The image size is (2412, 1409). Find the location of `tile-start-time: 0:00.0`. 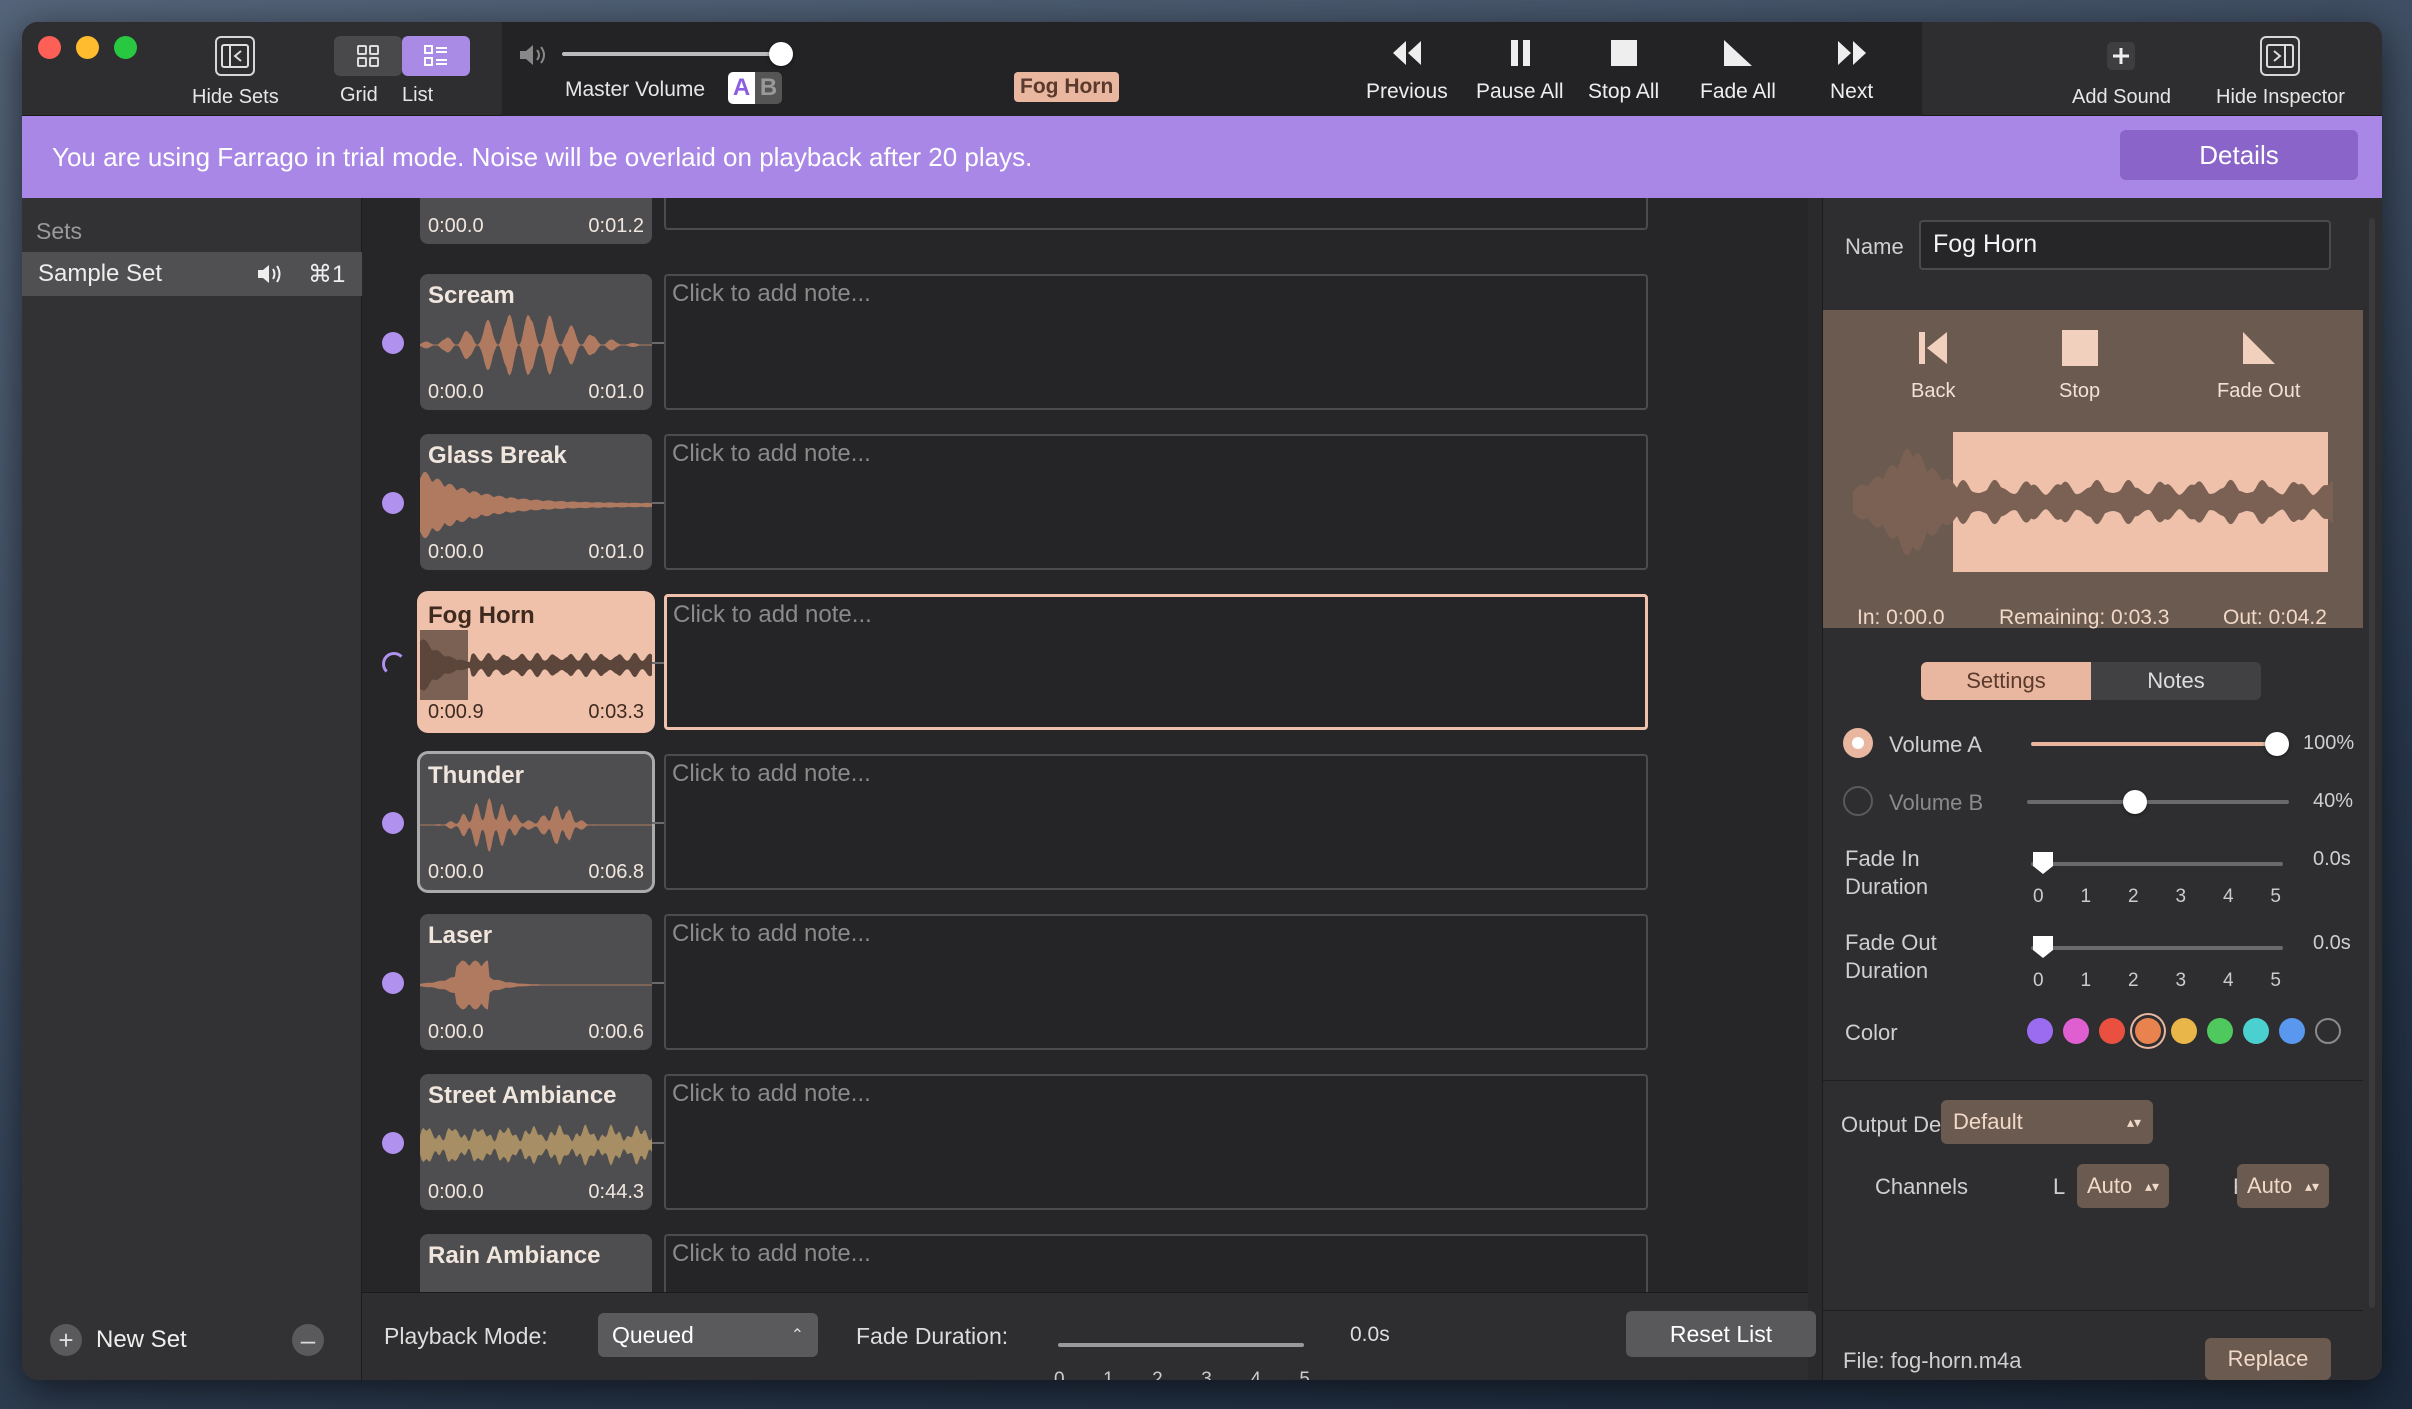

tile-start-time: 0:00.0 is located at coordinates (456, 872).